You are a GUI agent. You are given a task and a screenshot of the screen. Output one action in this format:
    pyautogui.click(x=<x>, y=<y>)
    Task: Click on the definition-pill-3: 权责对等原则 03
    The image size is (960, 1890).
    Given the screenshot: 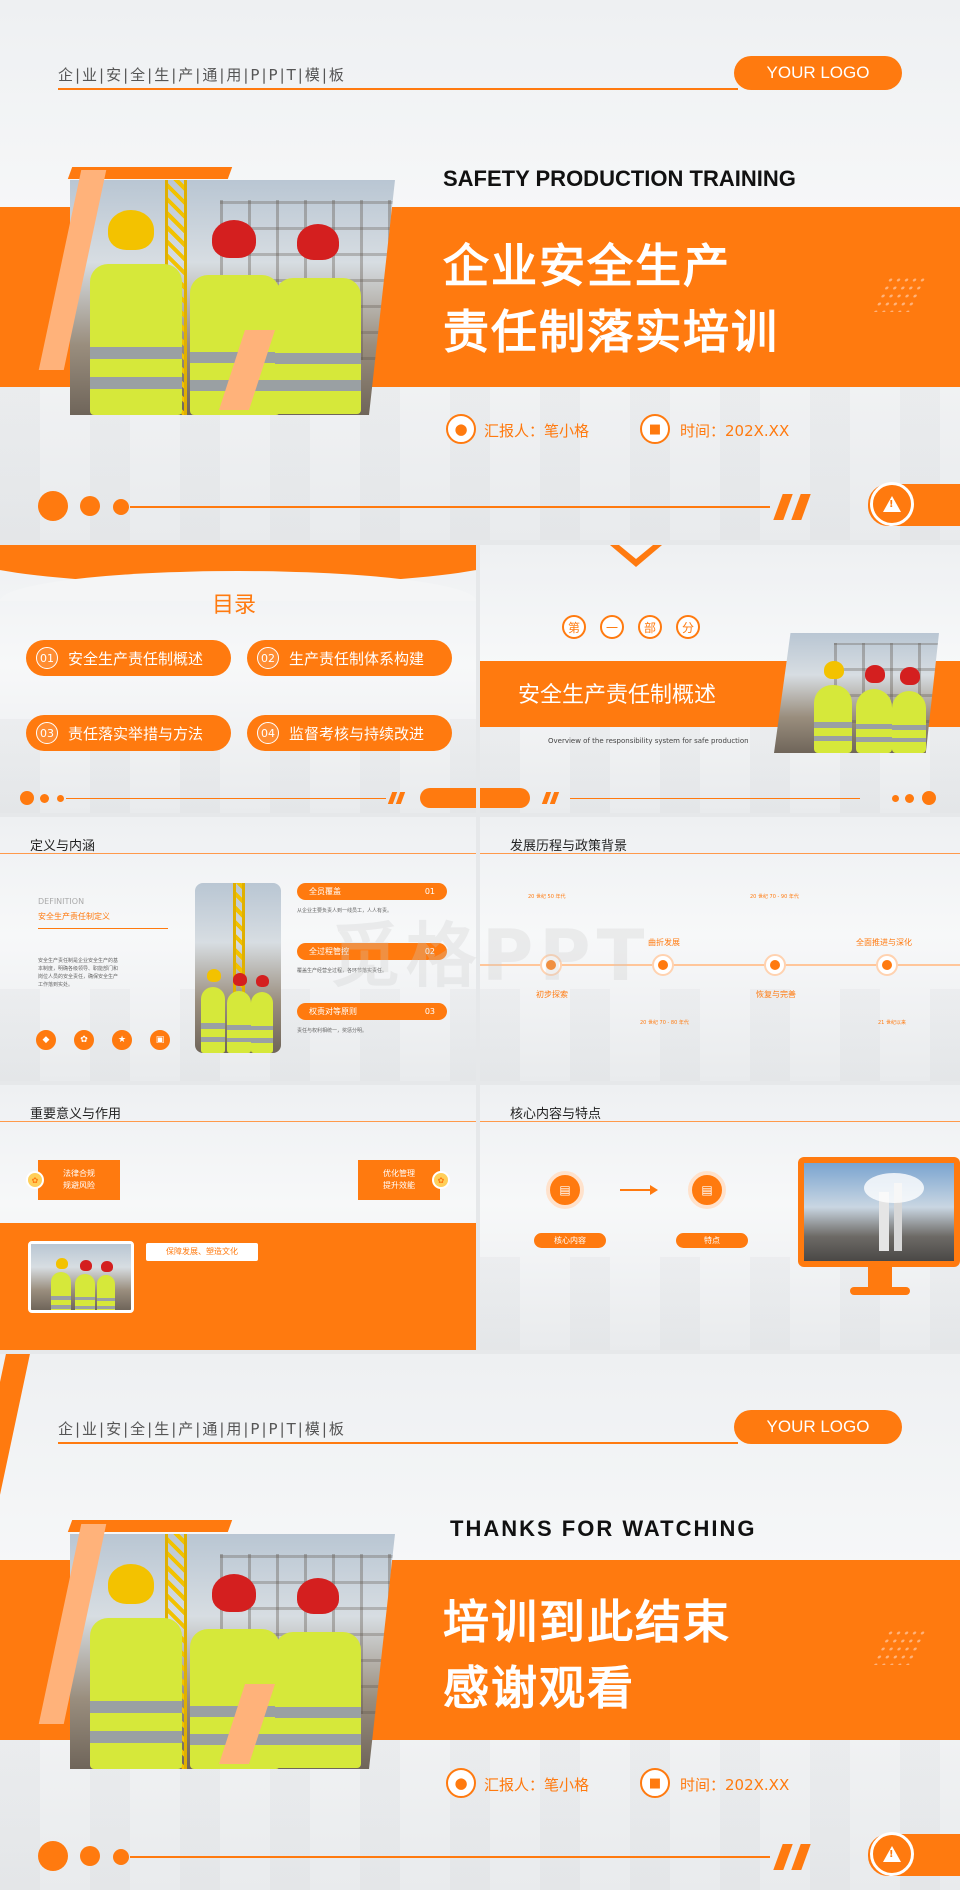 What is the action you would take?
    pyautogui.click(x=372, y=1011)
    